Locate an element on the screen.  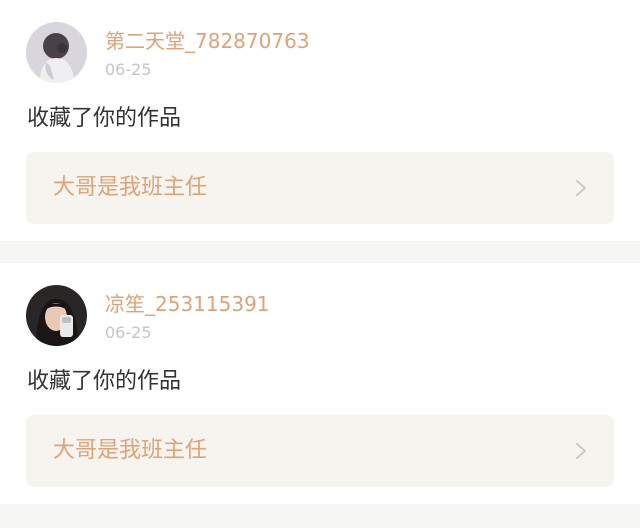
username: 凉笙_253115391 is located at coordinates (187, 304).